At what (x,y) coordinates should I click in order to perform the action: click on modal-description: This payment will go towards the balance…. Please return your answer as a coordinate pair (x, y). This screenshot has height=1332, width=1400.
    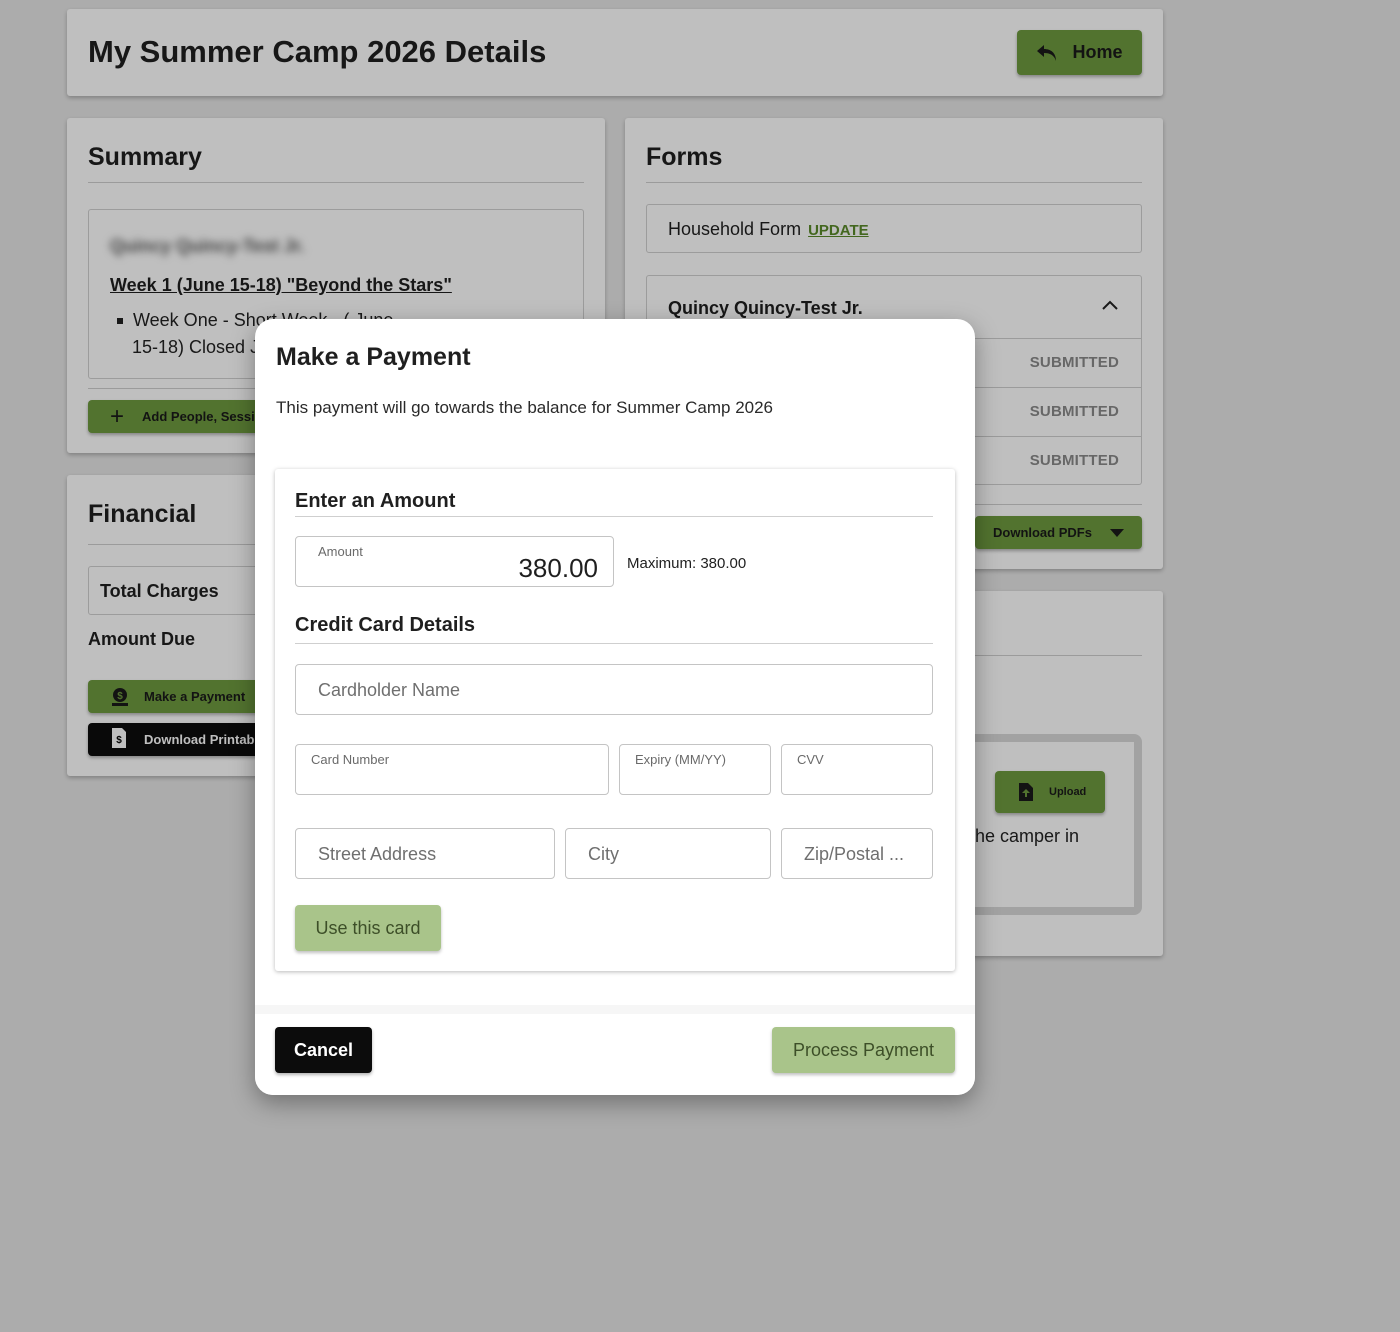
    Looking at the image, I should click on (525, 407).